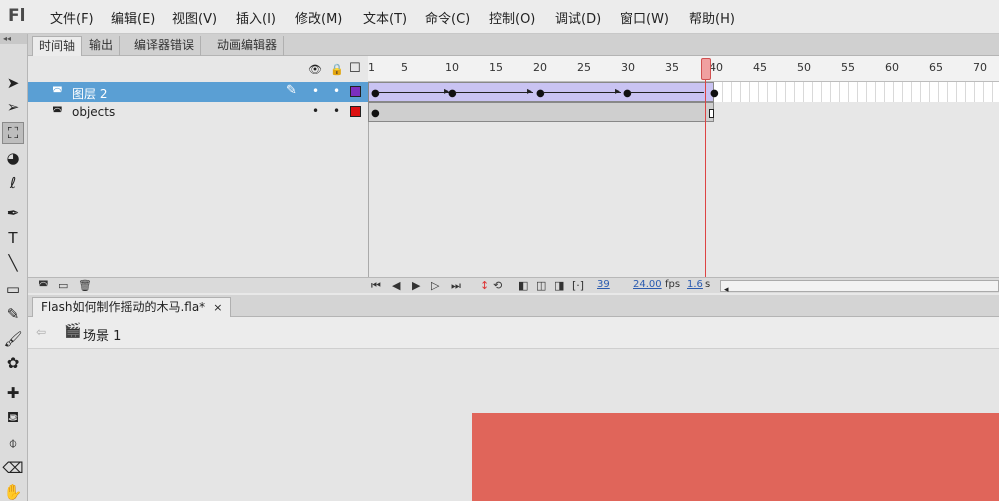  Describe the element at coordinates (73, 331) in the screenshot. I see `clapperboard-icon: 🎬` at that location.